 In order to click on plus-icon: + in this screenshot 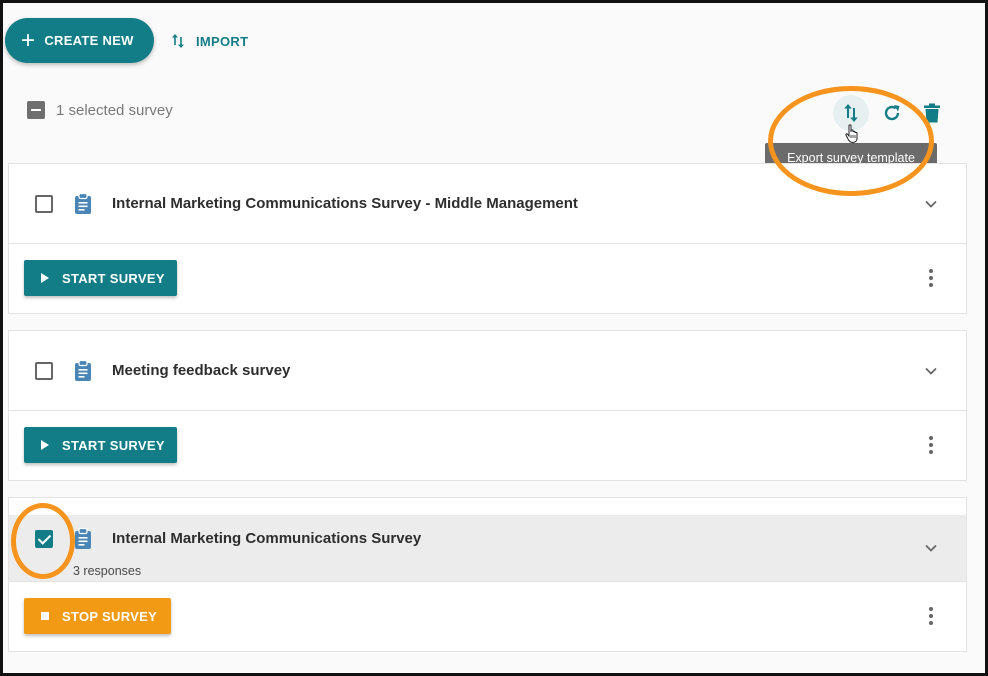, I will do `click(28, 40)`.